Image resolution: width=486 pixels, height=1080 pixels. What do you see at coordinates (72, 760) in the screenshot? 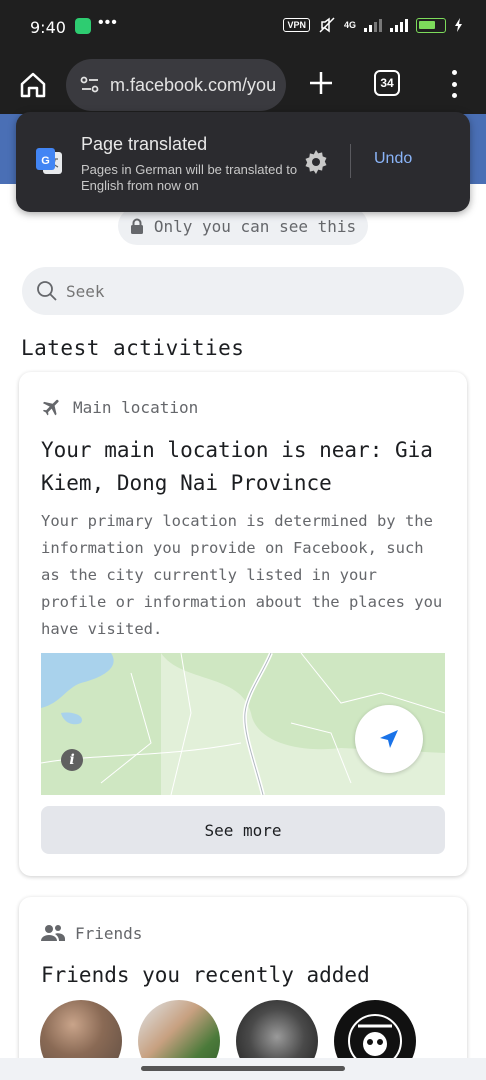
I see `map-info-icon: i` at bounding box center [72, 760].